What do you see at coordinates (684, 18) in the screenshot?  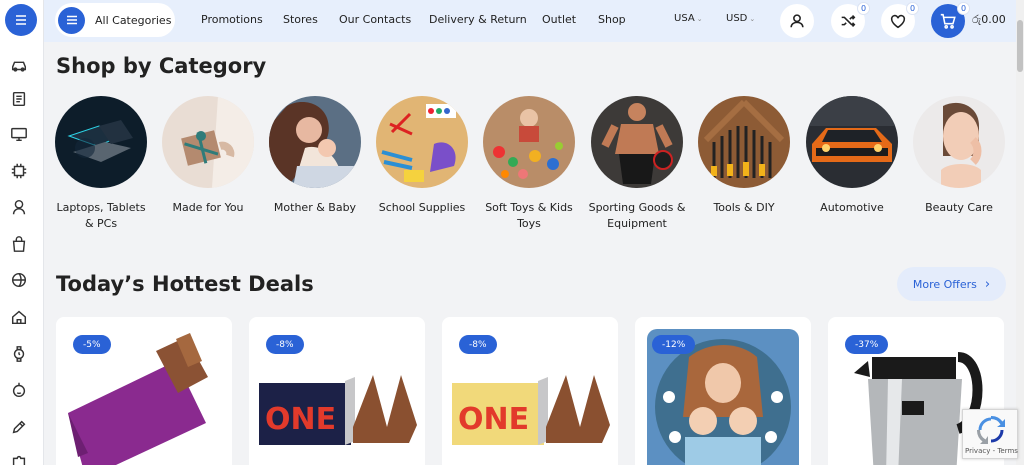 I see `country-value: USA` at bounding box center [684, 18].